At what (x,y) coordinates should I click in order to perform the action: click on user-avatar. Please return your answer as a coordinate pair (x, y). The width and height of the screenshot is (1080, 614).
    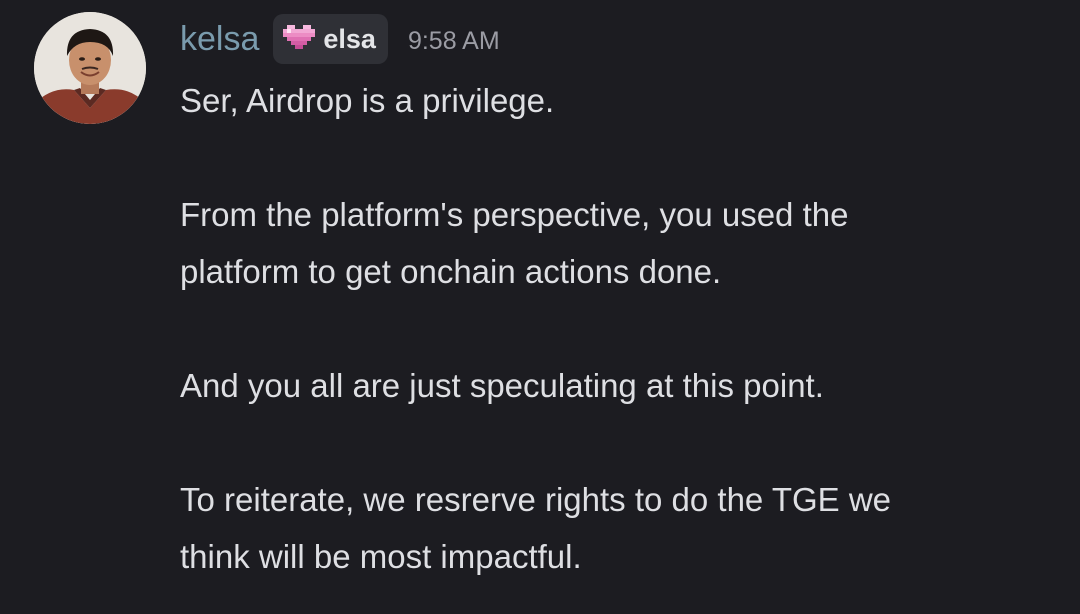
    Looking at the image, I should click on (90, 68).